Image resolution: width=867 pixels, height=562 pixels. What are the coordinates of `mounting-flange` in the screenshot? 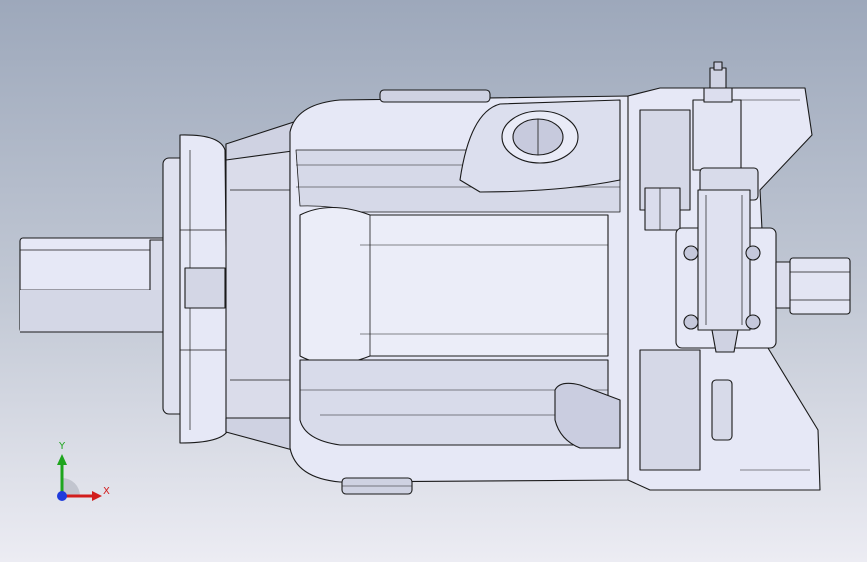 It's located at (231, 286).